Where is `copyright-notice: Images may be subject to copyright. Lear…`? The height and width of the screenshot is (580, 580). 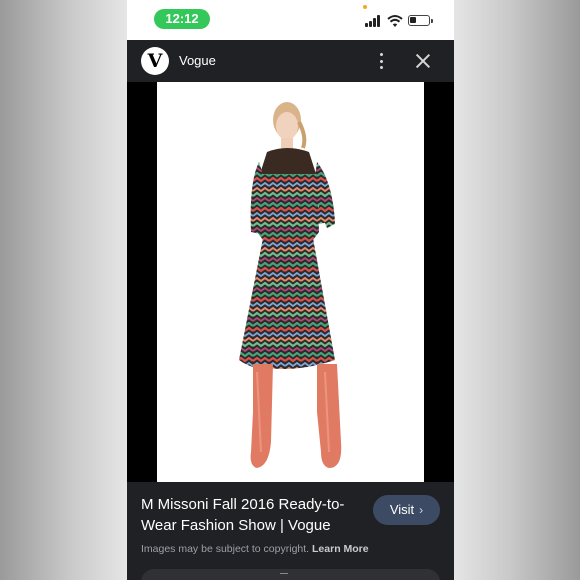
copyright-notice: Images may be subject to copyright. Lear… is located at coordinates (255, 549).